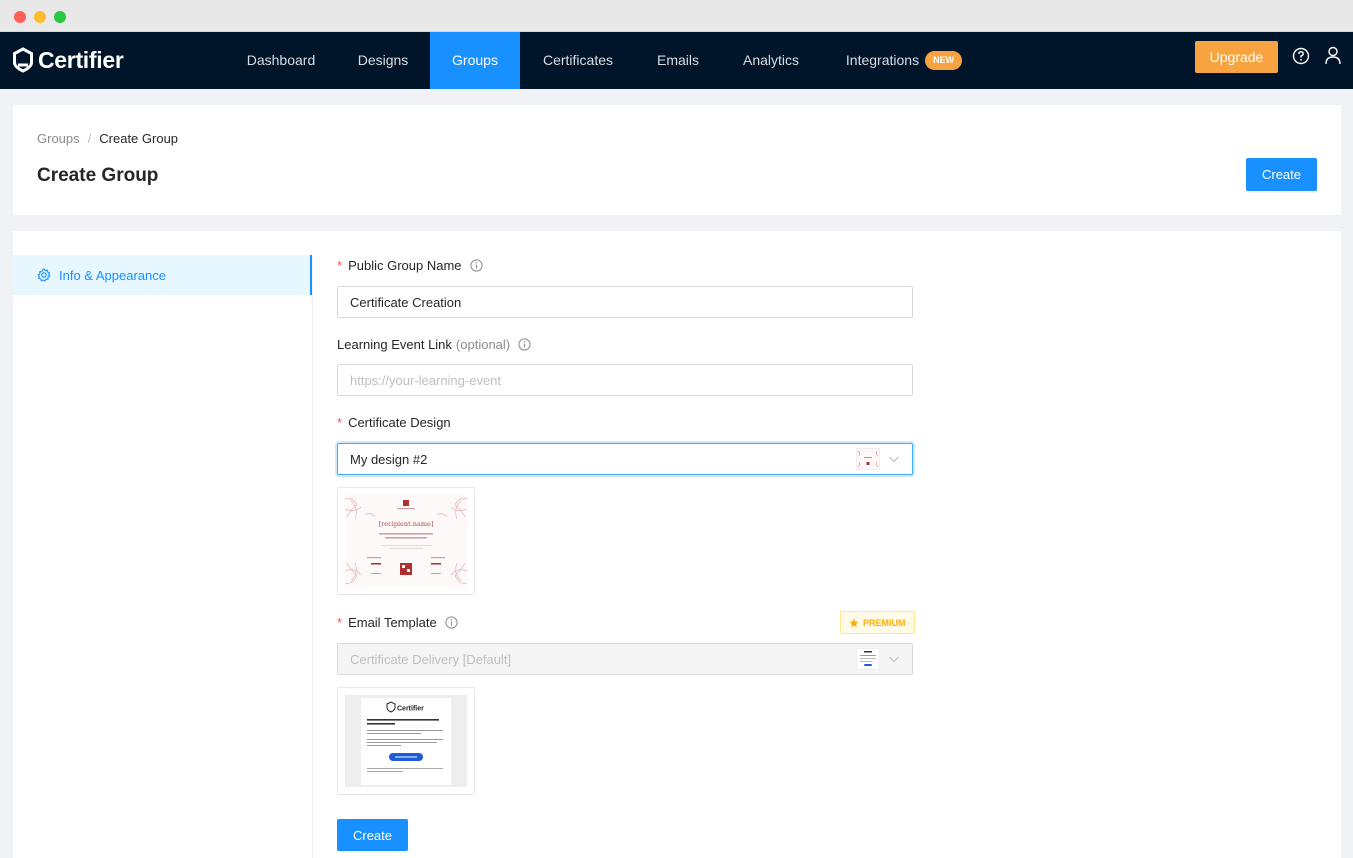  I want to click on premium-badge: PREMIUM, so click(877, 622).